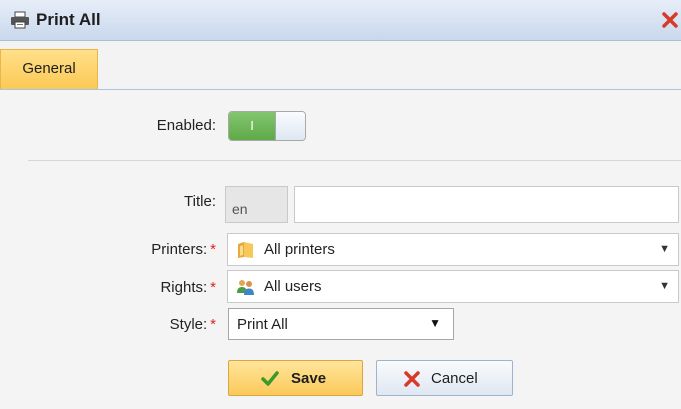  I want to click on cancel-button: Cancel, so click(444, 378).